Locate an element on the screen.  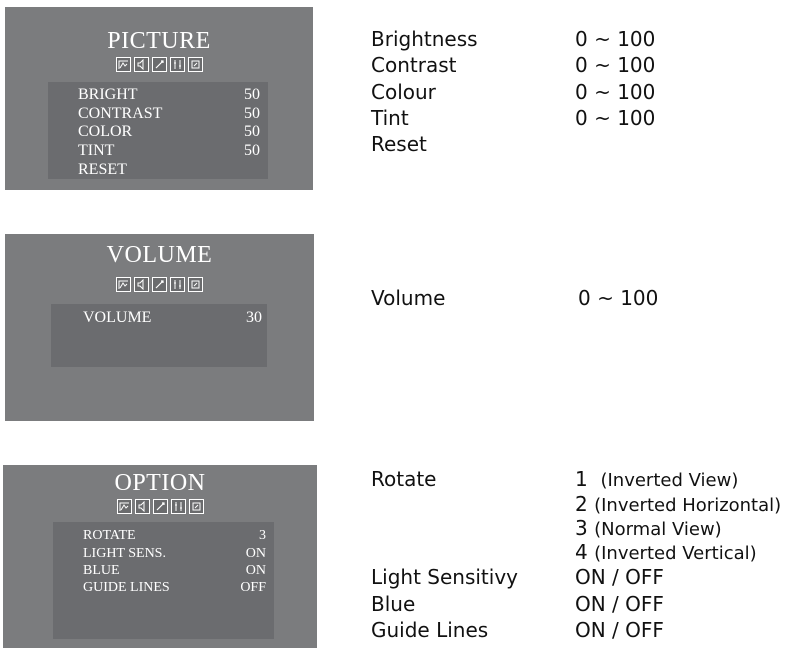
rotate-option-number: 4 is located at coordinates (581, 552).